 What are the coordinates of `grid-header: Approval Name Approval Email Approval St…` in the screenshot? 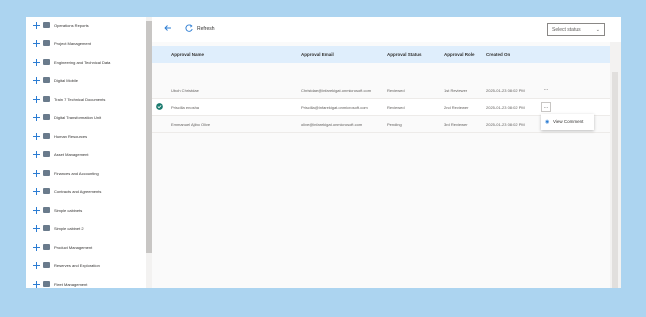 It's located at (381, 54).